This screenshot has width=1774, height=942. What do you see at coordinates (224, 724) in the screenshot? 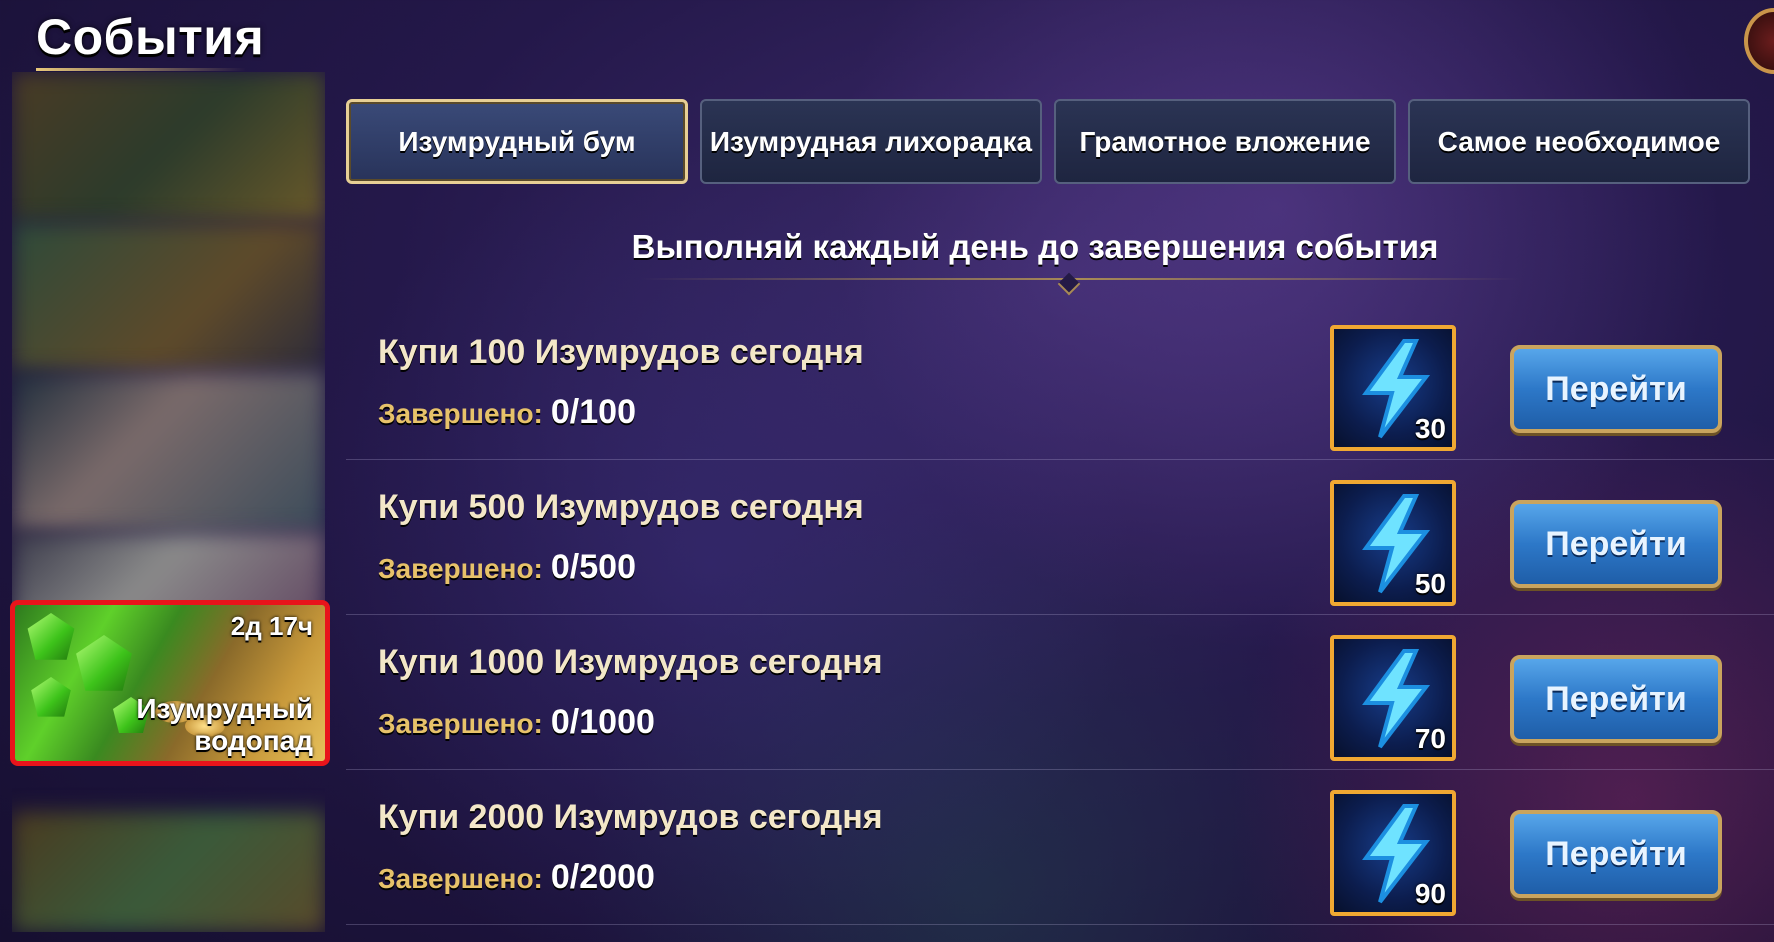
I see `event-name: Изумрудный водопад` at bounding box center [224, 724].